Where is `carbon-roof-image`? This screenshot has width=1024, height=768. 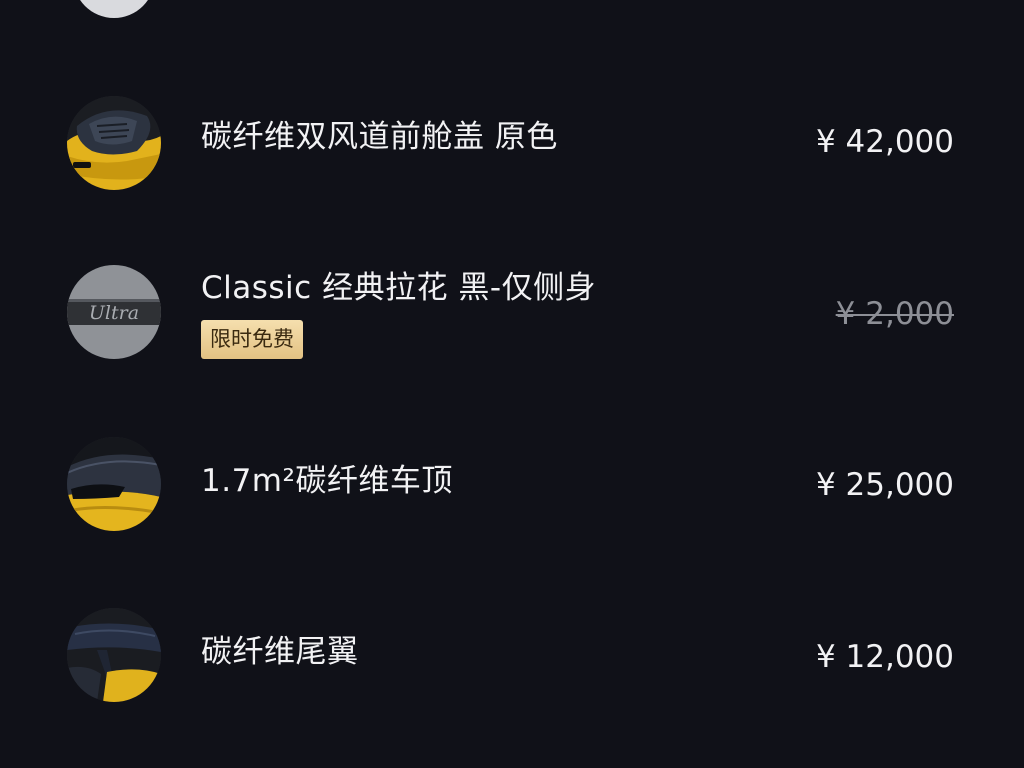 carbon-roof-image is located at coordinates (114, 484).